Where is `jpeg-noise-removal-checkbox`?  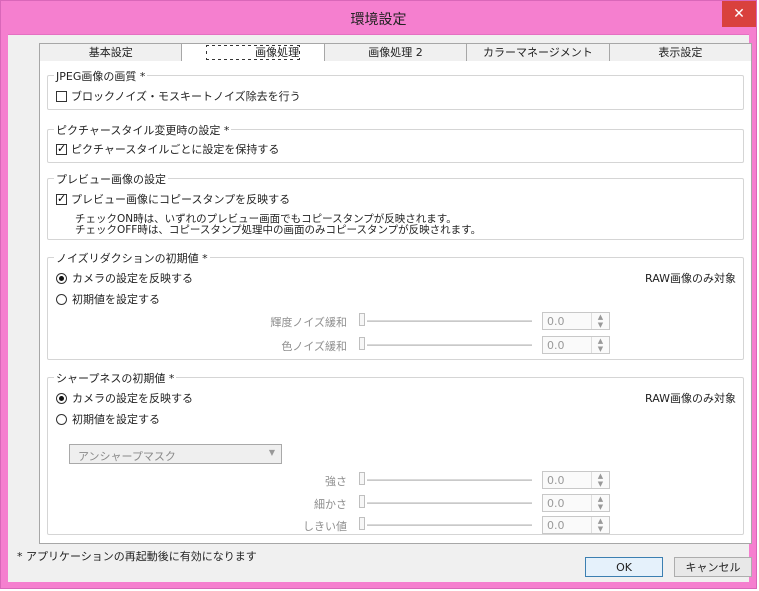 jpeg-noise-removal-checkbox is located at coordinates (61, 96).